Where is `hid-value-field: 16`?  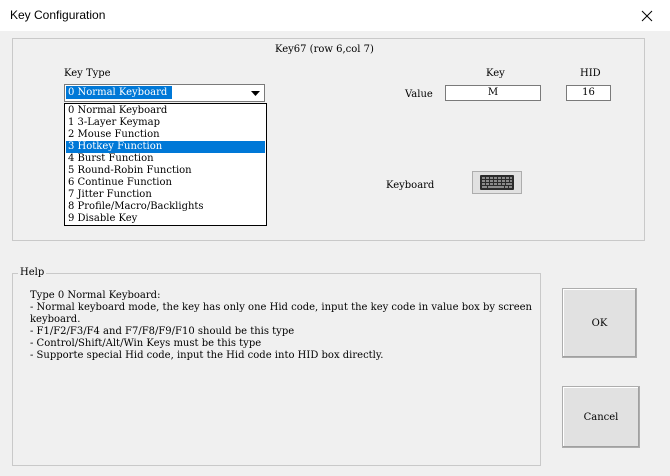 hid-value-field: 16 is located at coordinates (588, 93).